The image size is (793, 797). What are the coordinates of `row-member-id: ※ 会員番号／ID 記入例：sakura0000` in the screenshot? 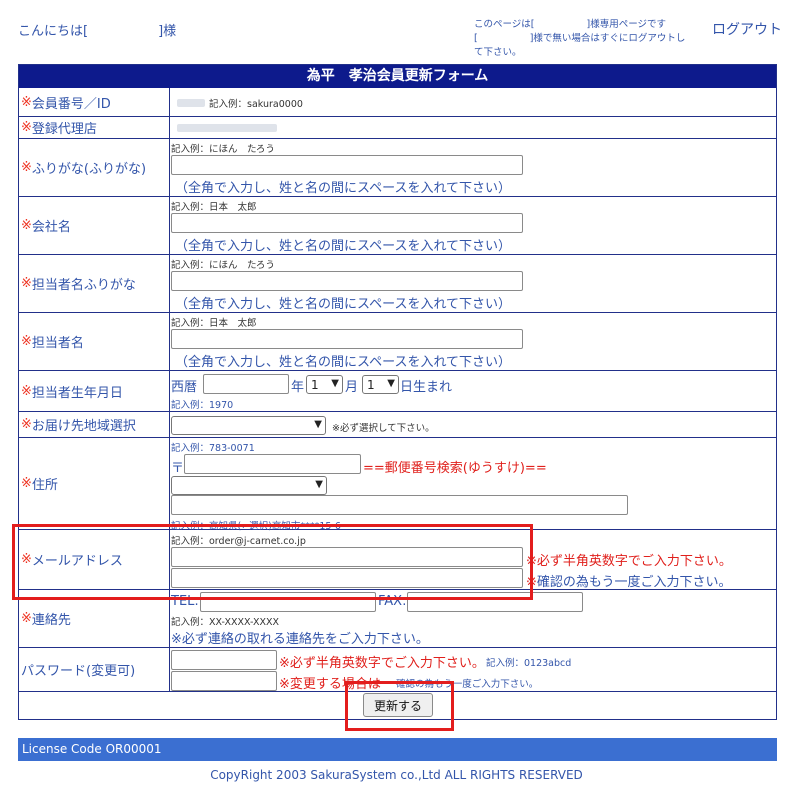 It's located at (397, 102).